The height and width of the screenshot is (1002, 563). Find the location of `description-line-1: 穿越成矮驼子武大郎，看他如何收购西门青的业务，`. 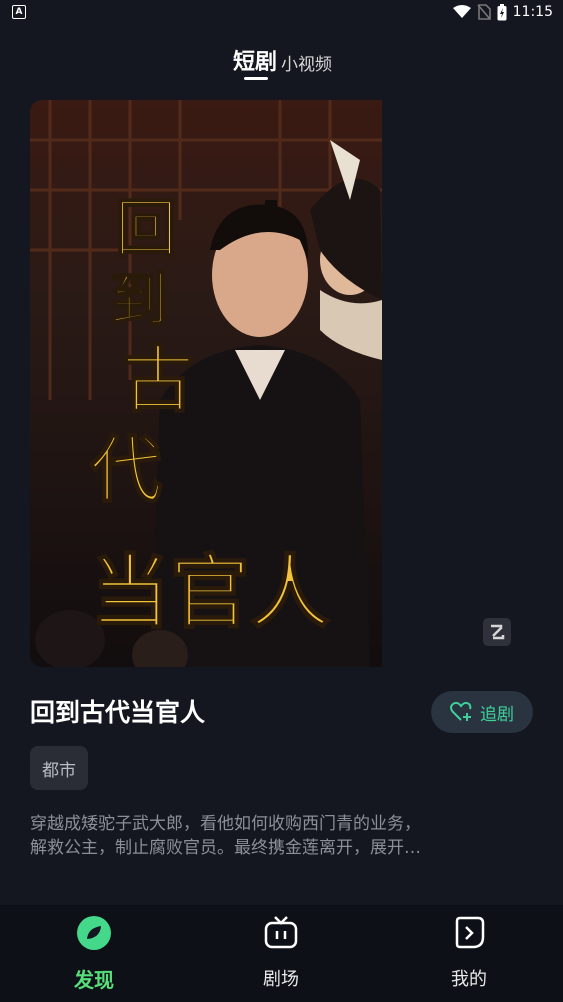

description-line-1: 穿越成矮驼子武大郎，看他如何收购西门青的业务， is located at coordinates (225, 824).